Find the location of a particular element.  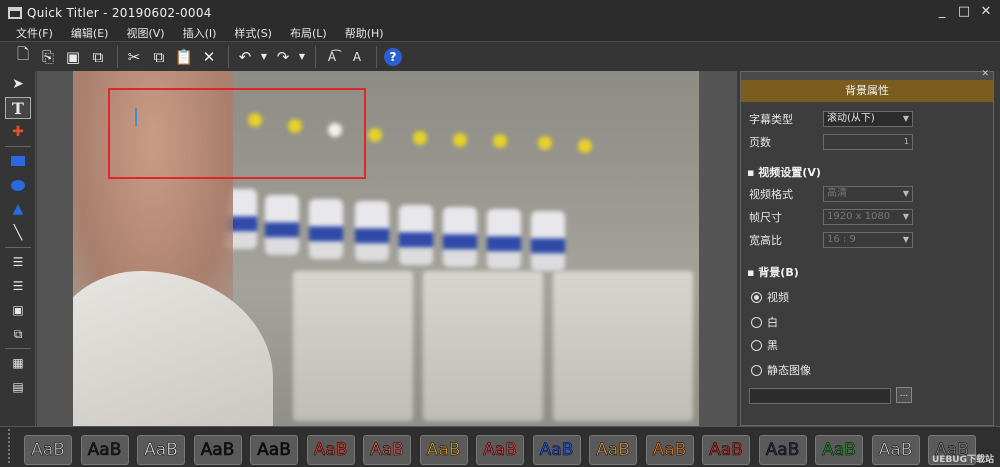

ellipse-tool-icon is located at coordinates (18, 185).